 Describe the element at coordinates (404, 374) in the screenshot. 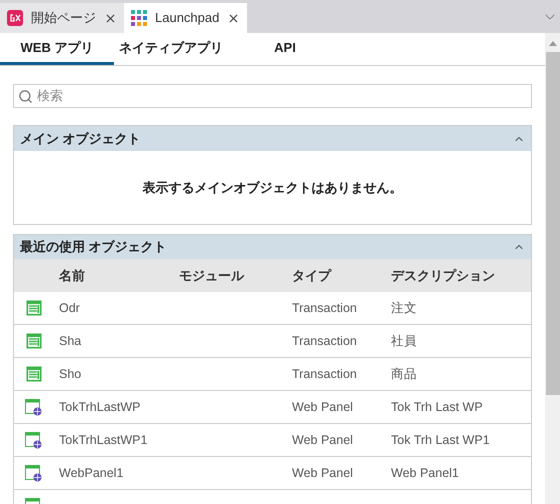

I see `description-cell-text: 商品` at that location.